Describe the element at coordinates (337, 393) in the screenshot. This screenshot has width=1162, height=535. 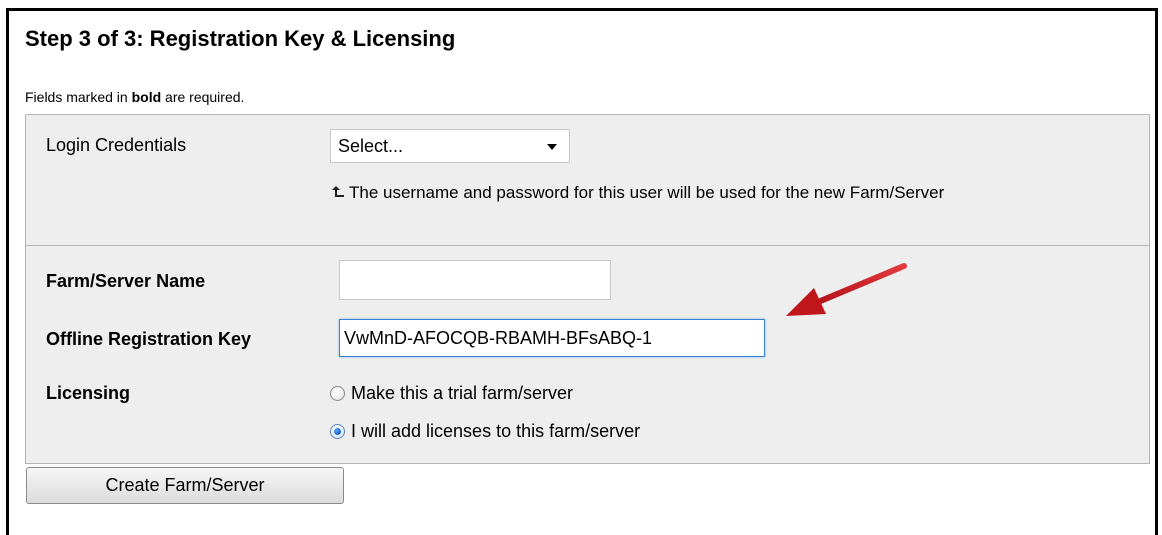
I see `trial-radio-button` at that location.